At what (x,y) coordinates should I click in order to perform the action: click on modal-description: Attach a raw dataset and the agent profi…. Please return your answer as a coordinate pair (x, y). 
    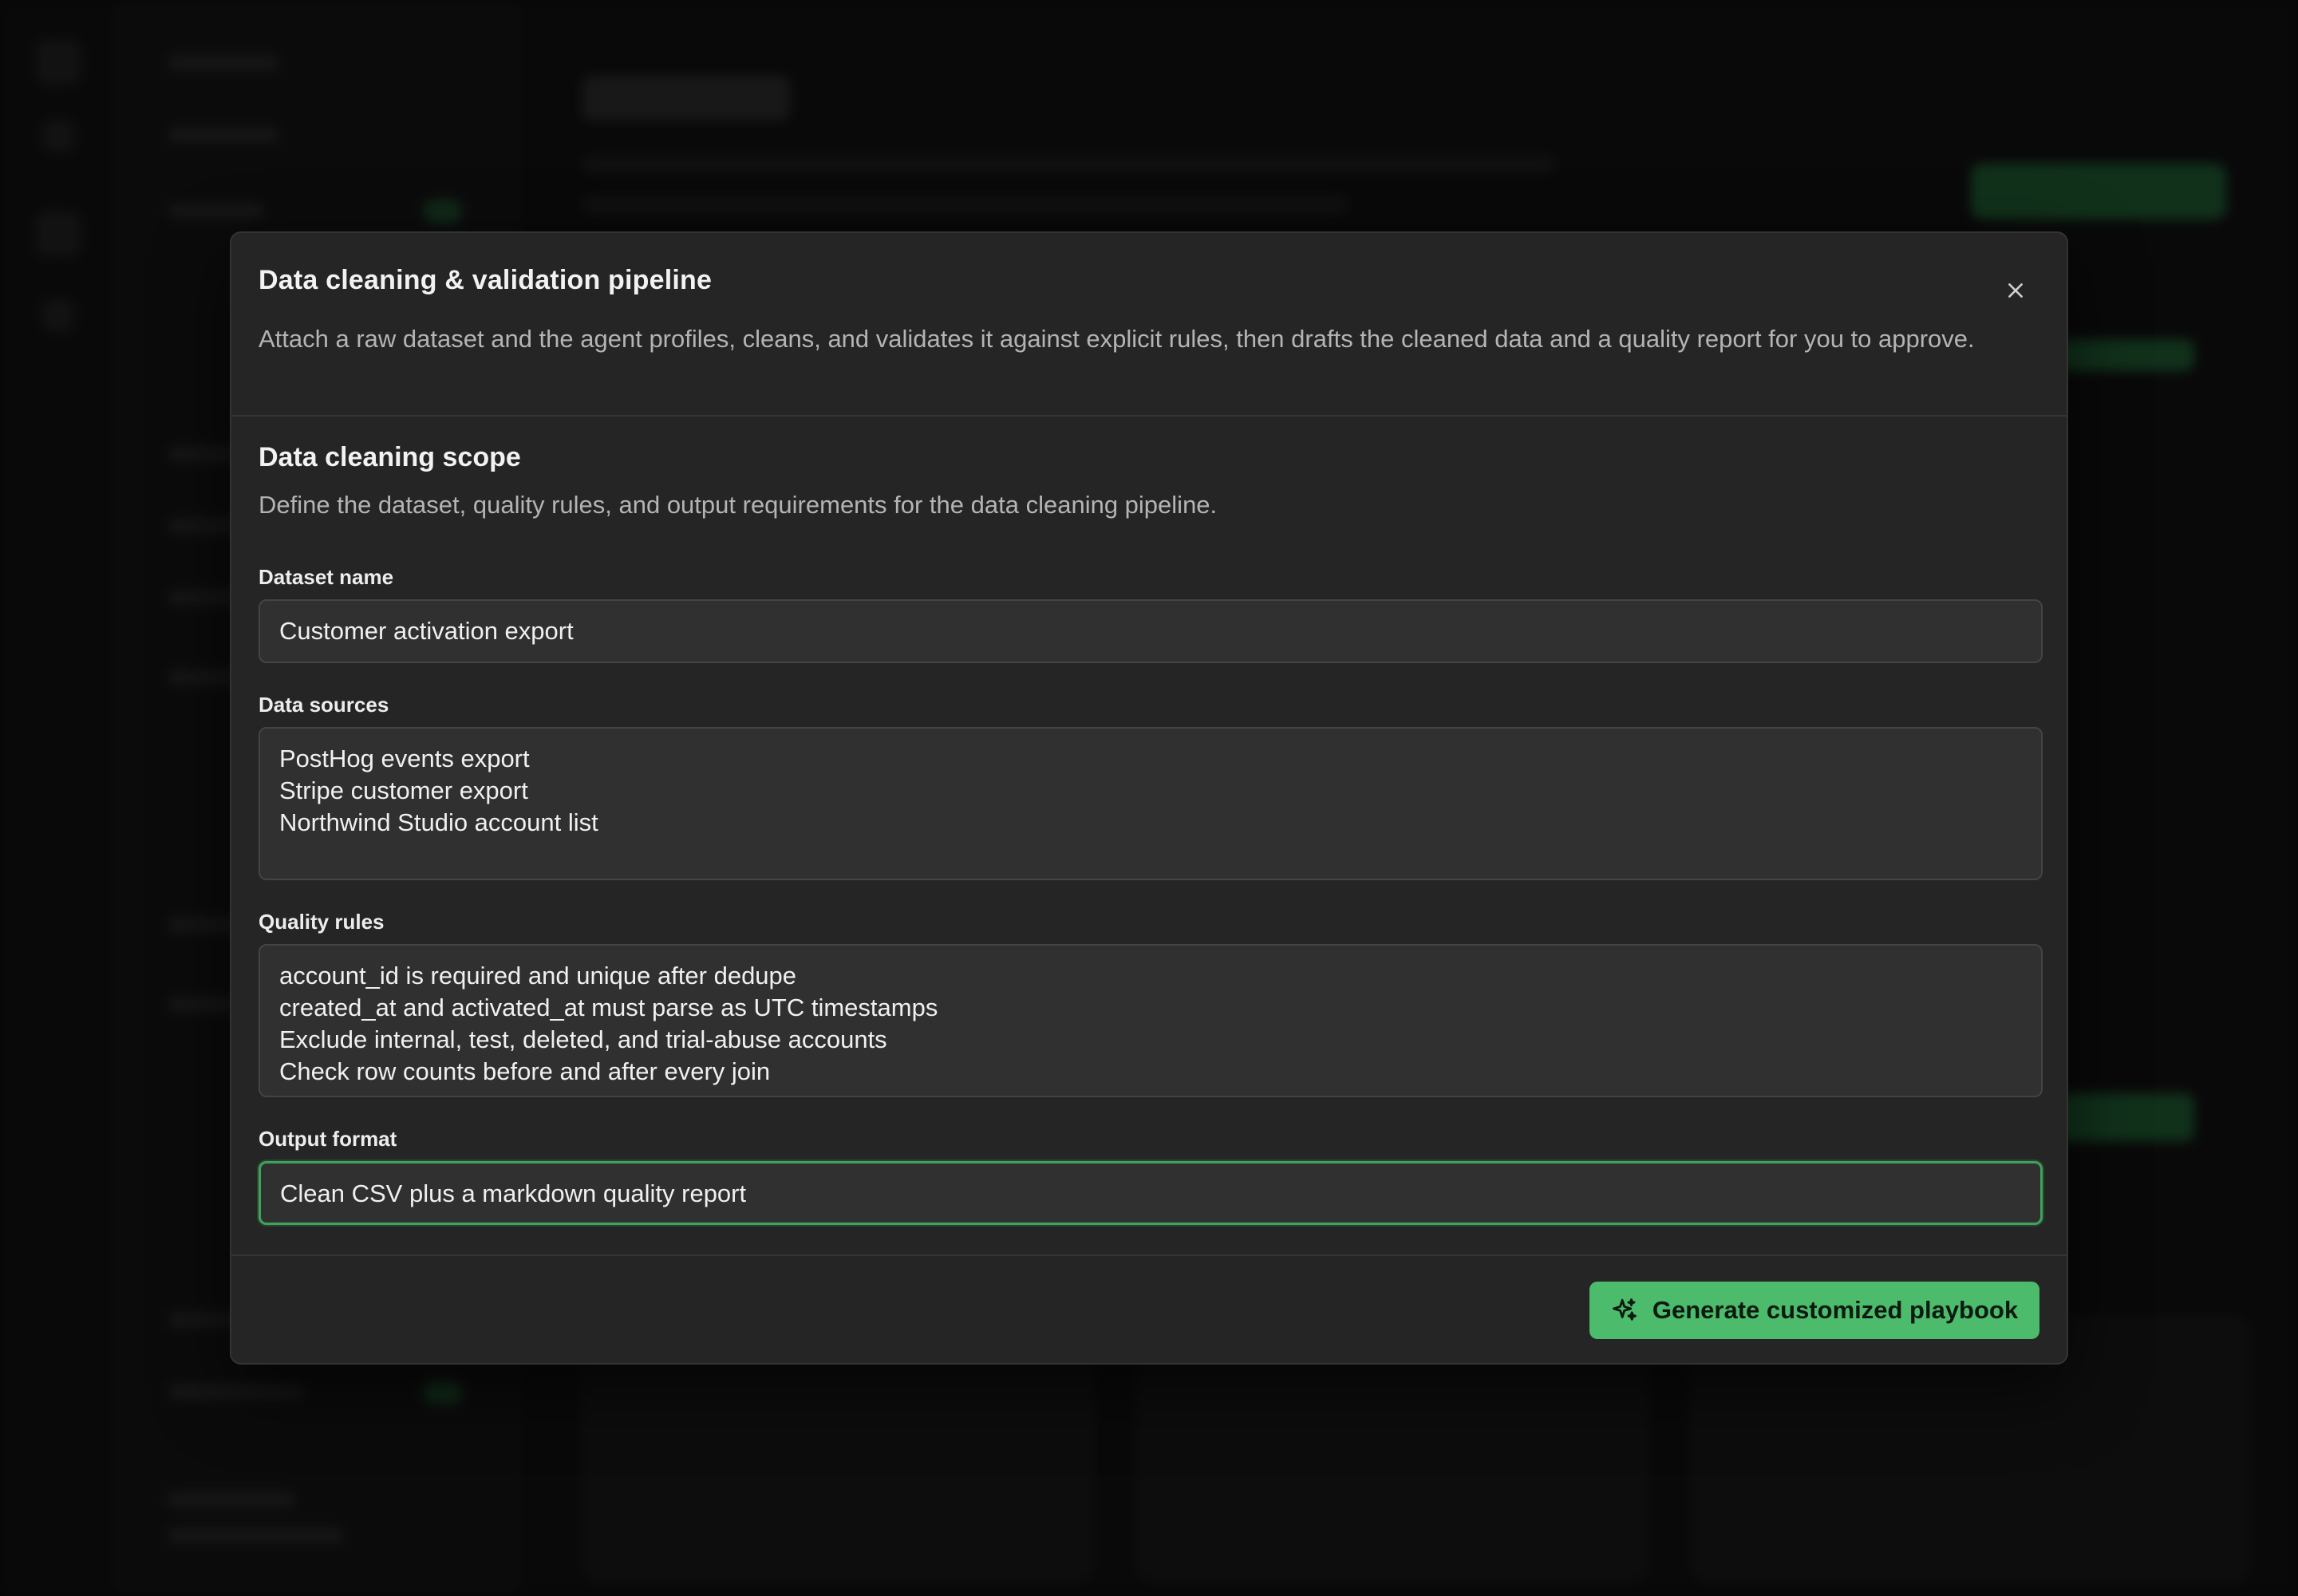
    Looking at the image, I should click on (1117, 339).